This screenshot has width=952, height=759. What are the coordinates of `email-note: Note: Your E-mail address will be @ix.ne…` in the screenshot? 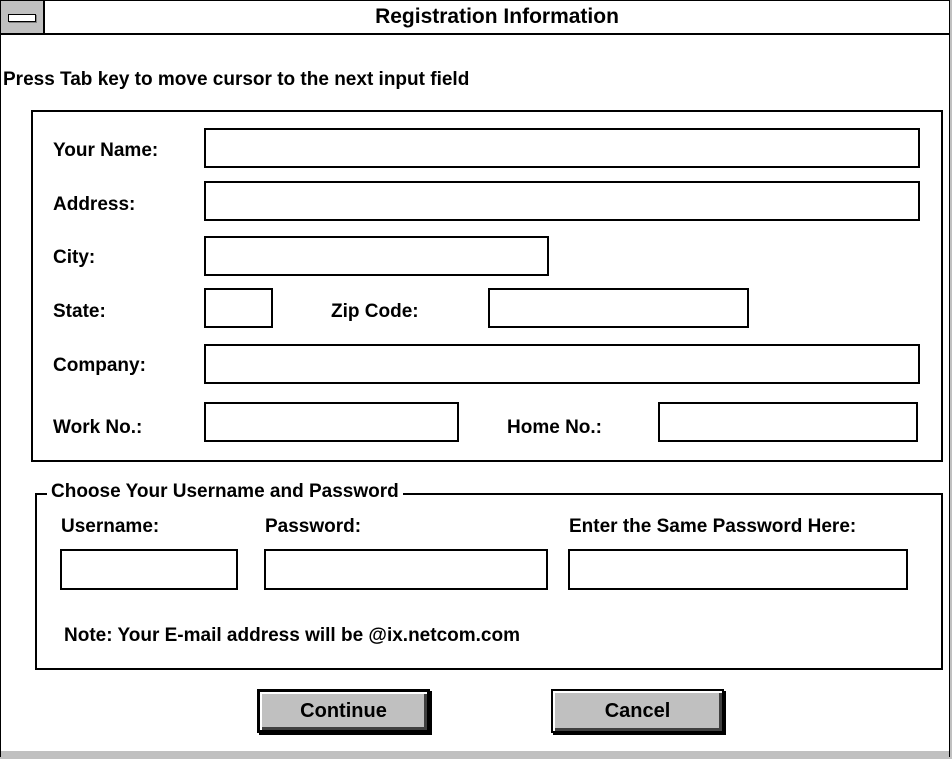 It's located at (292, 635).